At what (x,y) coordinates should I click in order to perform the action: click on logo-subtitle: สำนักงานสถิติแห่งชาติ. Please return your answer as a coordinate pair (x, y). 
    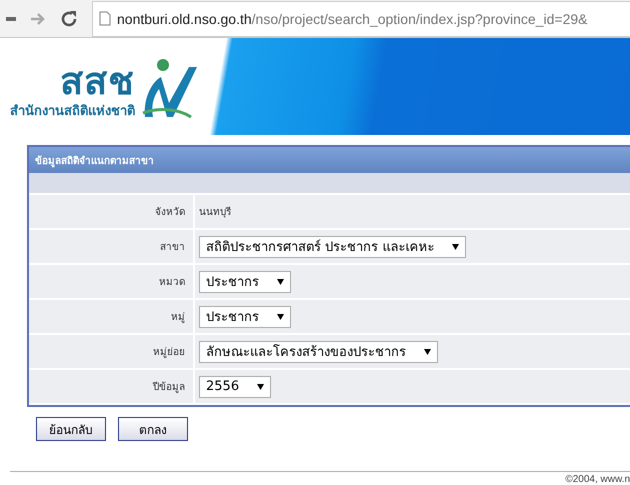
    Looking at the image, I should click on (72, 112).